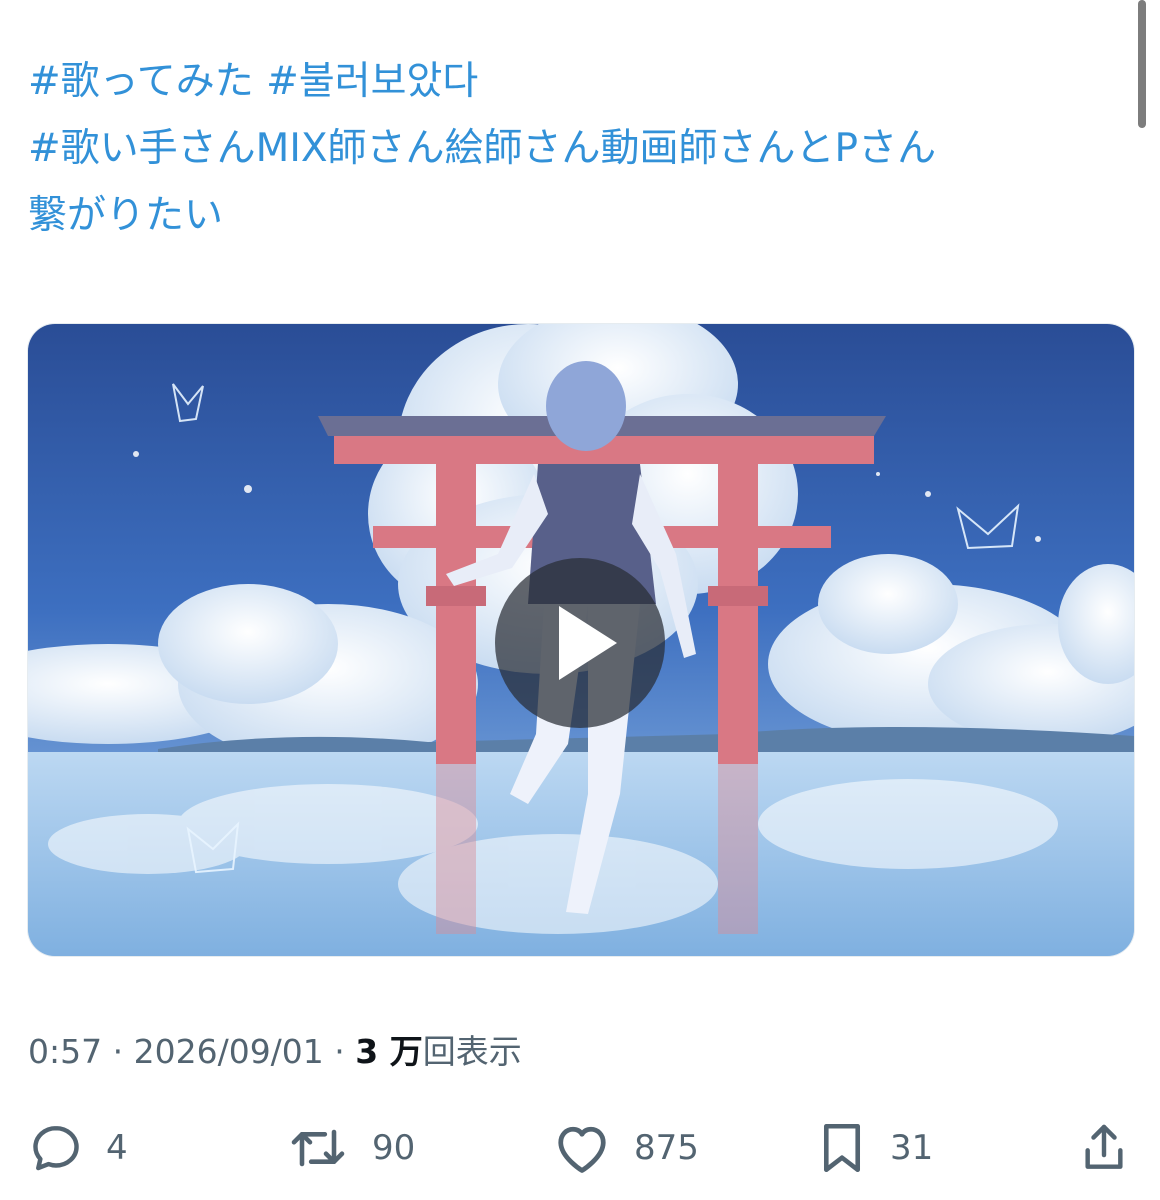 The image size is (1160, 1200). What do you see at coordinates (625, 1148) in the screenshot?
I see `like-button: 875` at bounding box center [625, 1148].